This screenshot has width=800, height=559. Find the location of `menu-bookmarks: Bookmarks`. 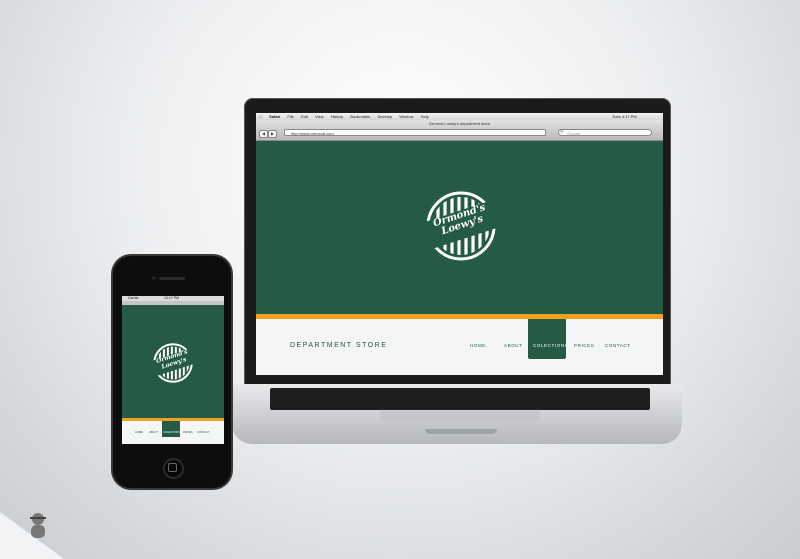

menu-bookmarks: Bookmarks is located at coordinates (360, 116).